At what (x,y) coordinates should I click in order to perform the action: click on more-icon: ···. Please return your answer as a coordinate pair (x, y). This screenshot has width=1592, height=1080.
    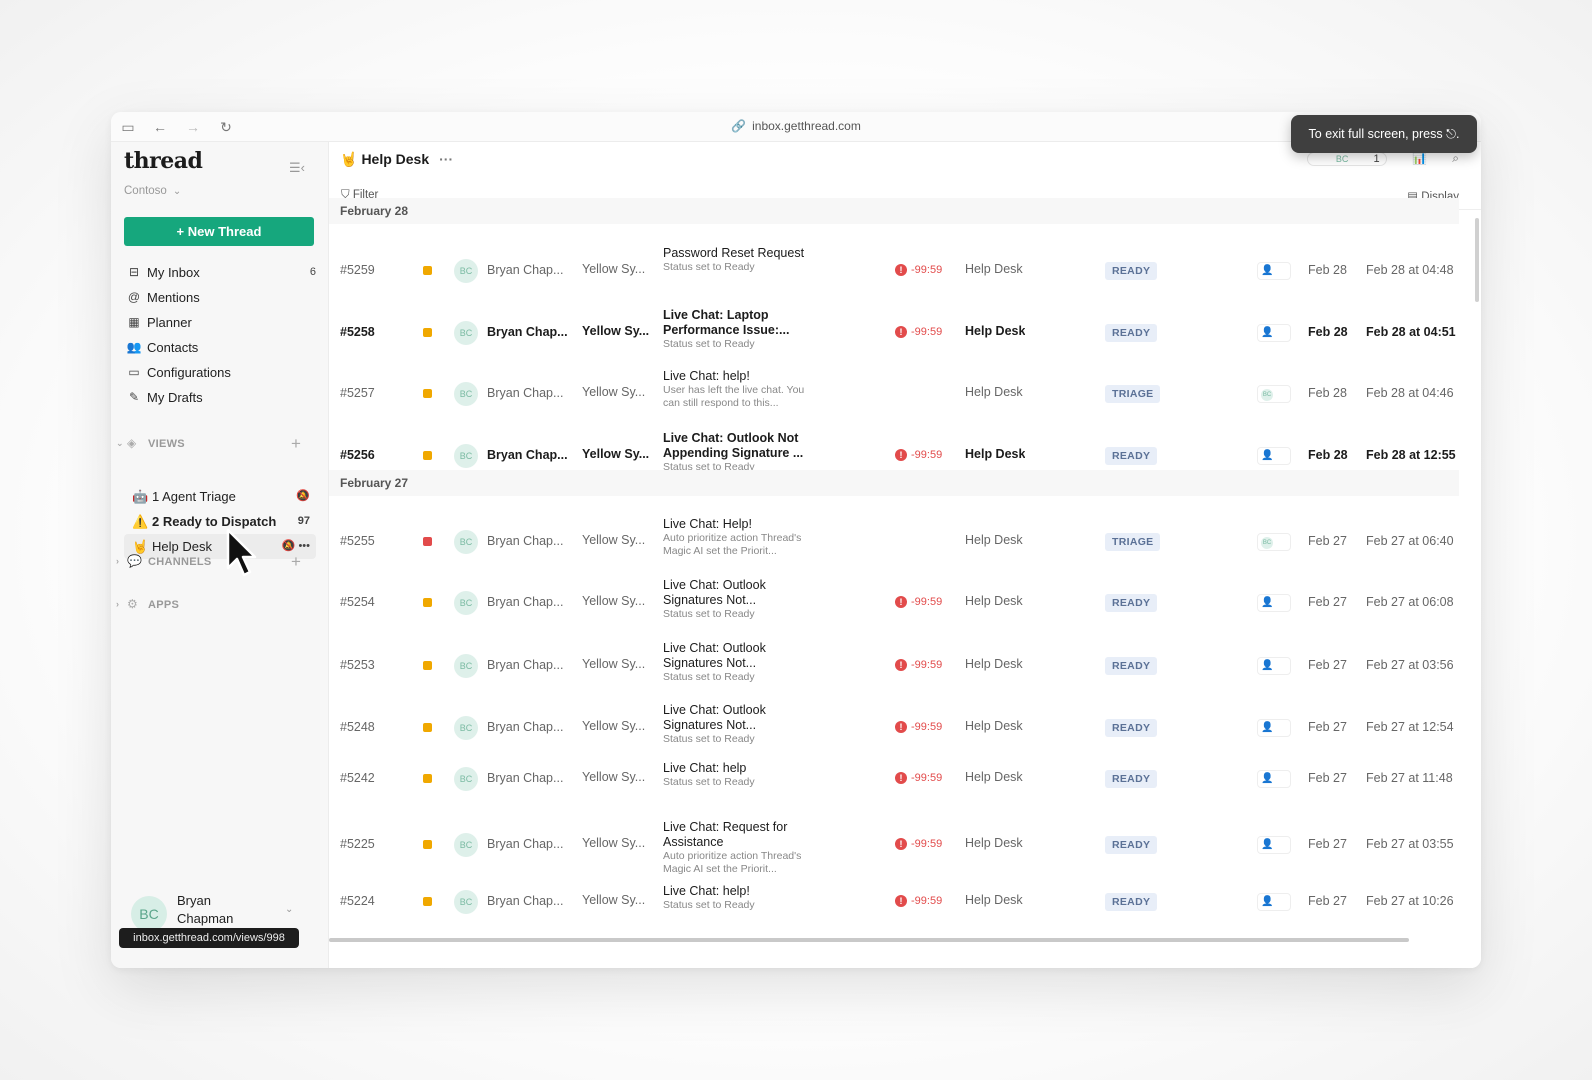
    Looking at the image, I should click on (446, 159).